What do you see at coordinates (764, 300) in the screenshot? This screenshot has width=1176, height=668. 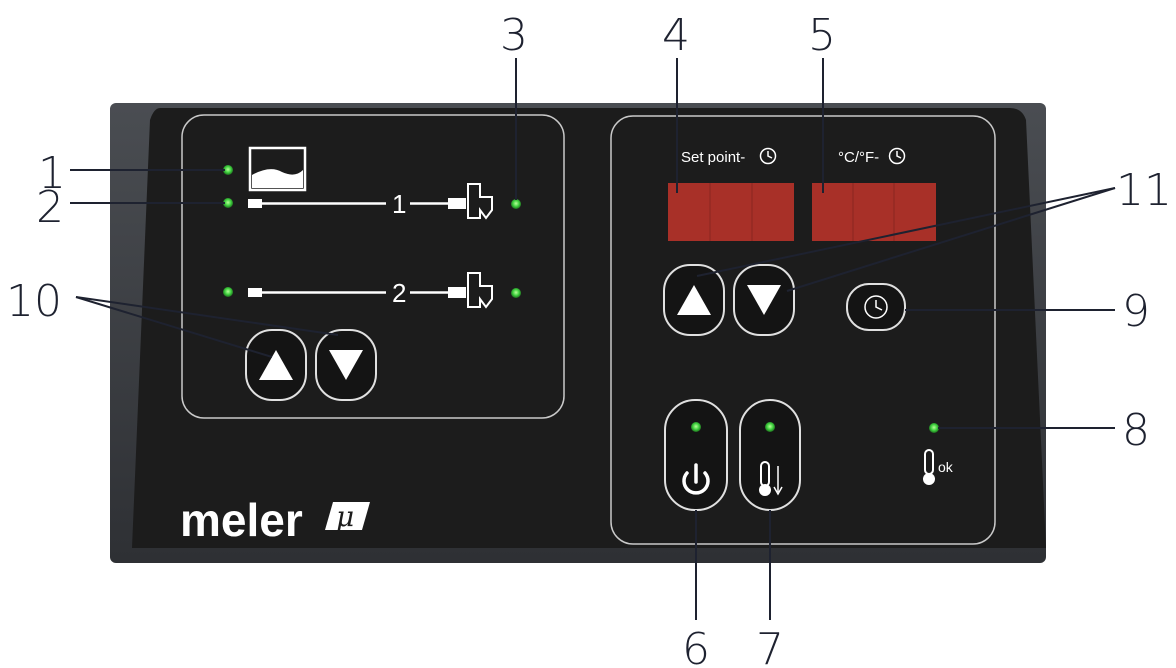 I see `setpoint-down-button` at bounding box center [764, 300].